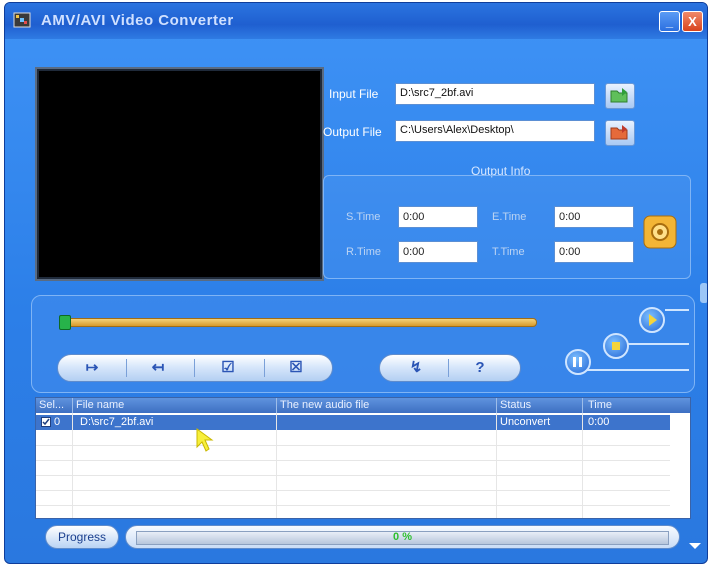  I want to click on progress-button: Progress, so click(82, 537).